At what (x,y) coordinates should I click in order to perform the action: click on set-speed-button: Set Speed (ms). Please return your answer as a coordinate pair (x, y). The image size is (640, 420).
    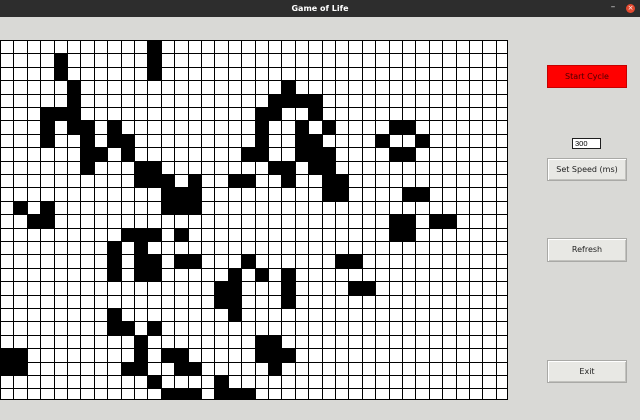
    Looking at the image, I should click on (587, 169).